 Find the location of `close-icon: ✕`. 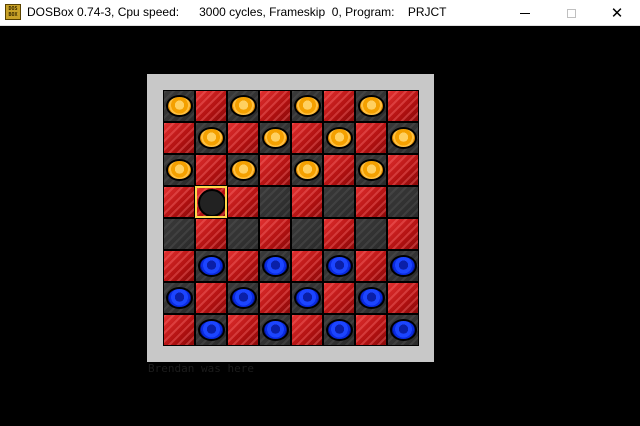

close-icon: ✕ is located at coordinates (617, 13).